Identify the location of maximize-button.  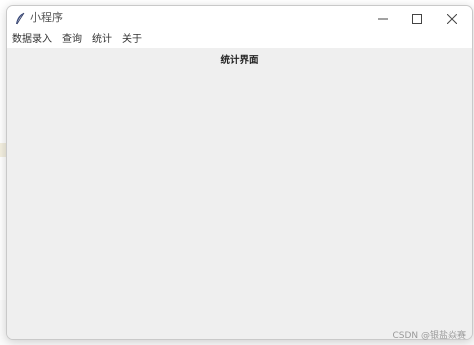
(417, 18).